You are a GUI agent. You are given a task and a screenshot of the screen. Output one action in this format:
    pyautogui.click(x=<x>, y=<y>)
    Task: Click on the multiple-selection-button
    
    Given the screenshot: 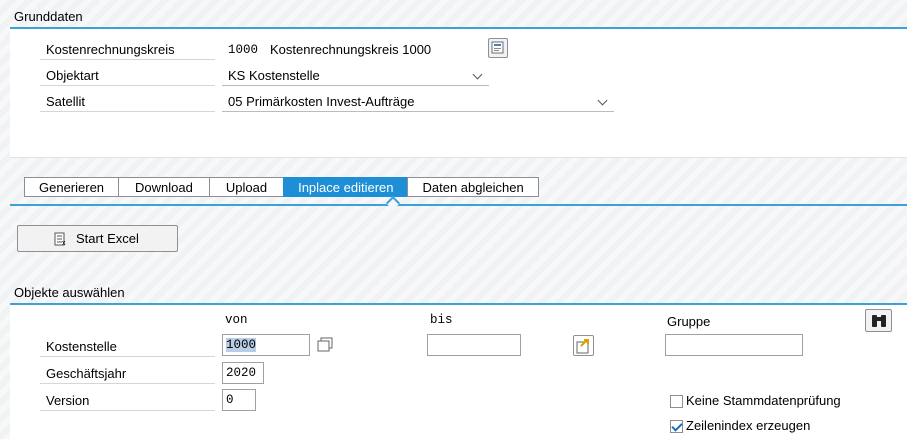 What is the action you would take?
    pyautogui.click(x=326, y=345)
    